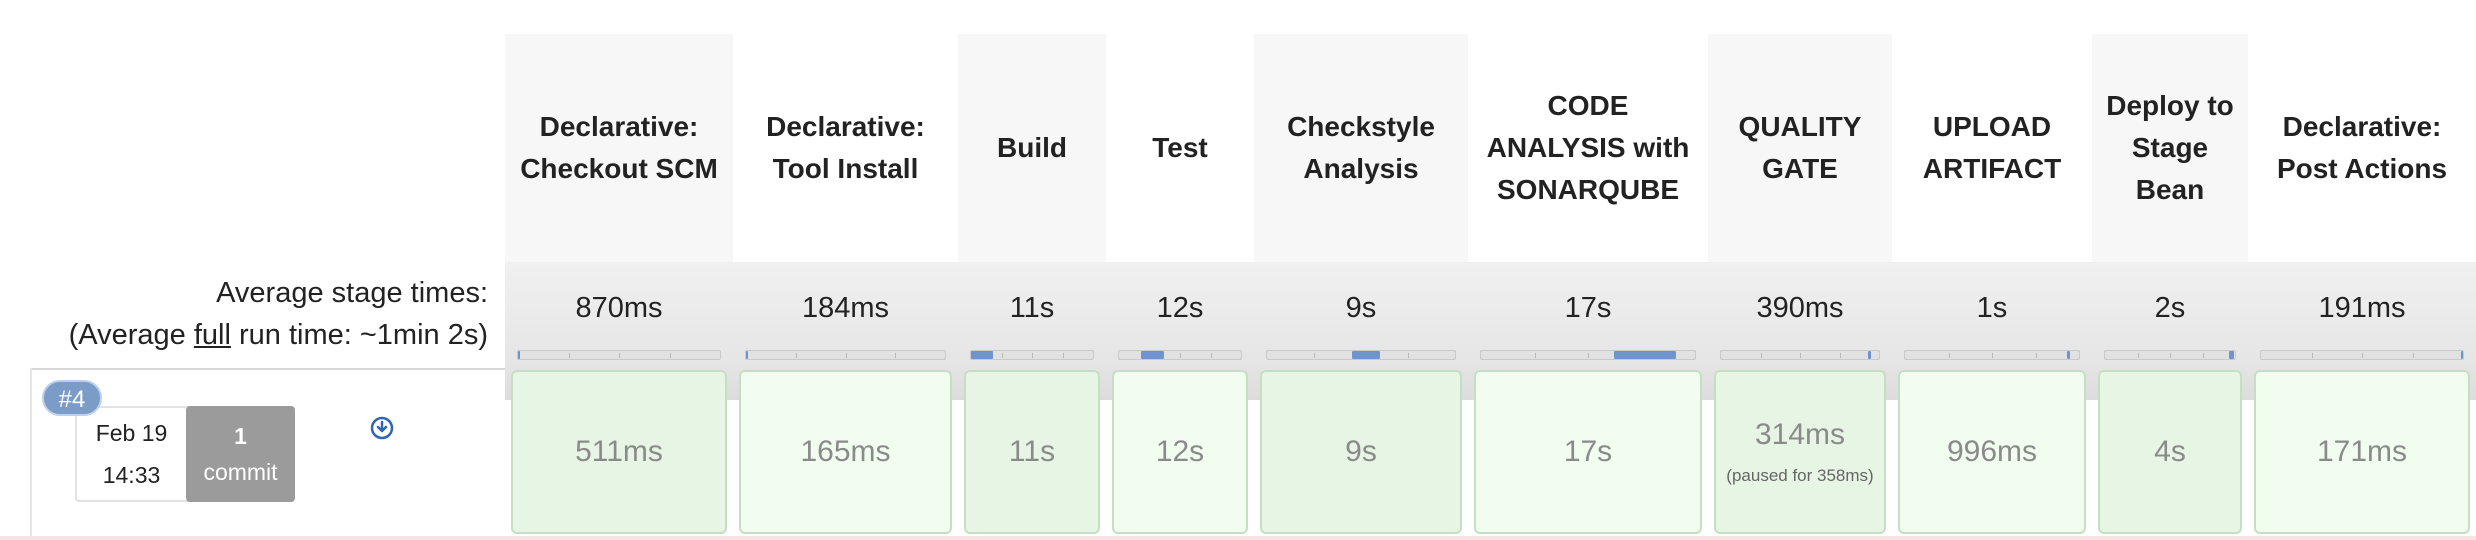 This screenshot has width=2476, height=540. I want to click on stage-paused-note: (paused for 358ms), so click(1800, 475).